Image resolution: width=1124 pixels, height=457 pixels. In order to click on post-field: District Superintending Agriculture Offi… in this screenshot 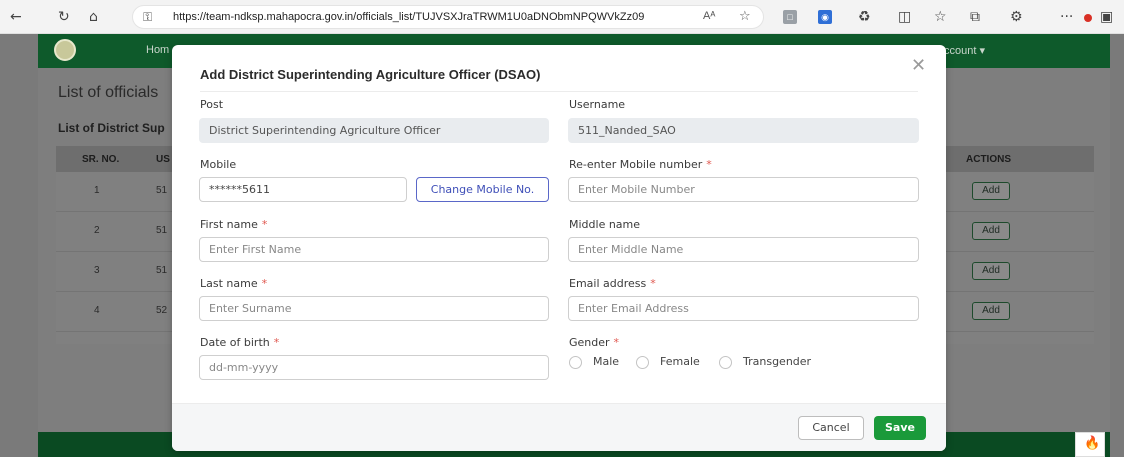, I will do `click(374, 130)`.